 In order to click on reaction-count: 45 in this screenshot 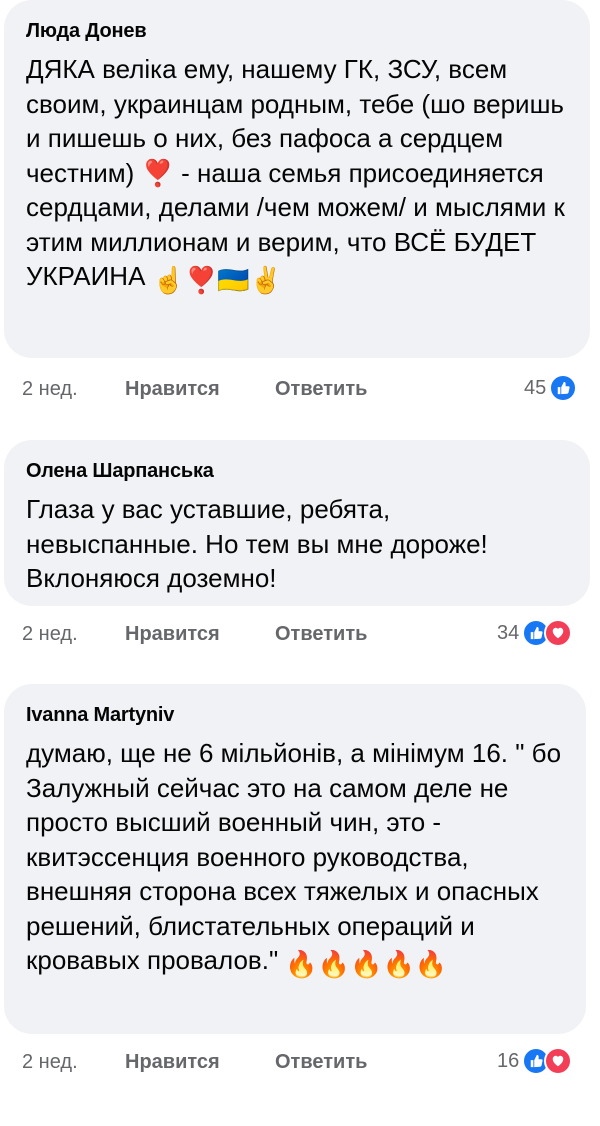, I will do `click(535, 387)`.